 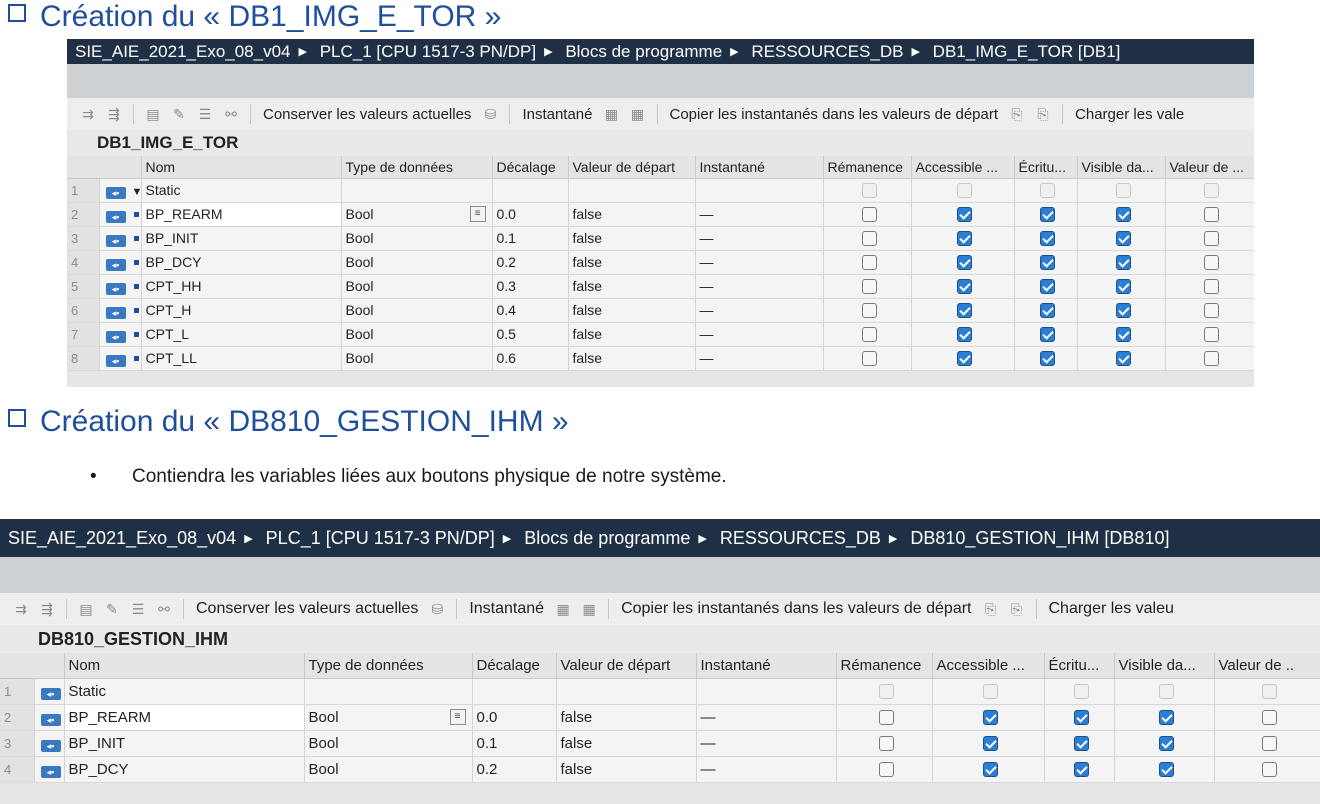 I want to click on breadcrumb-db: DB810_GESTION_IHM [DB810], so click(x=1039, y=538).